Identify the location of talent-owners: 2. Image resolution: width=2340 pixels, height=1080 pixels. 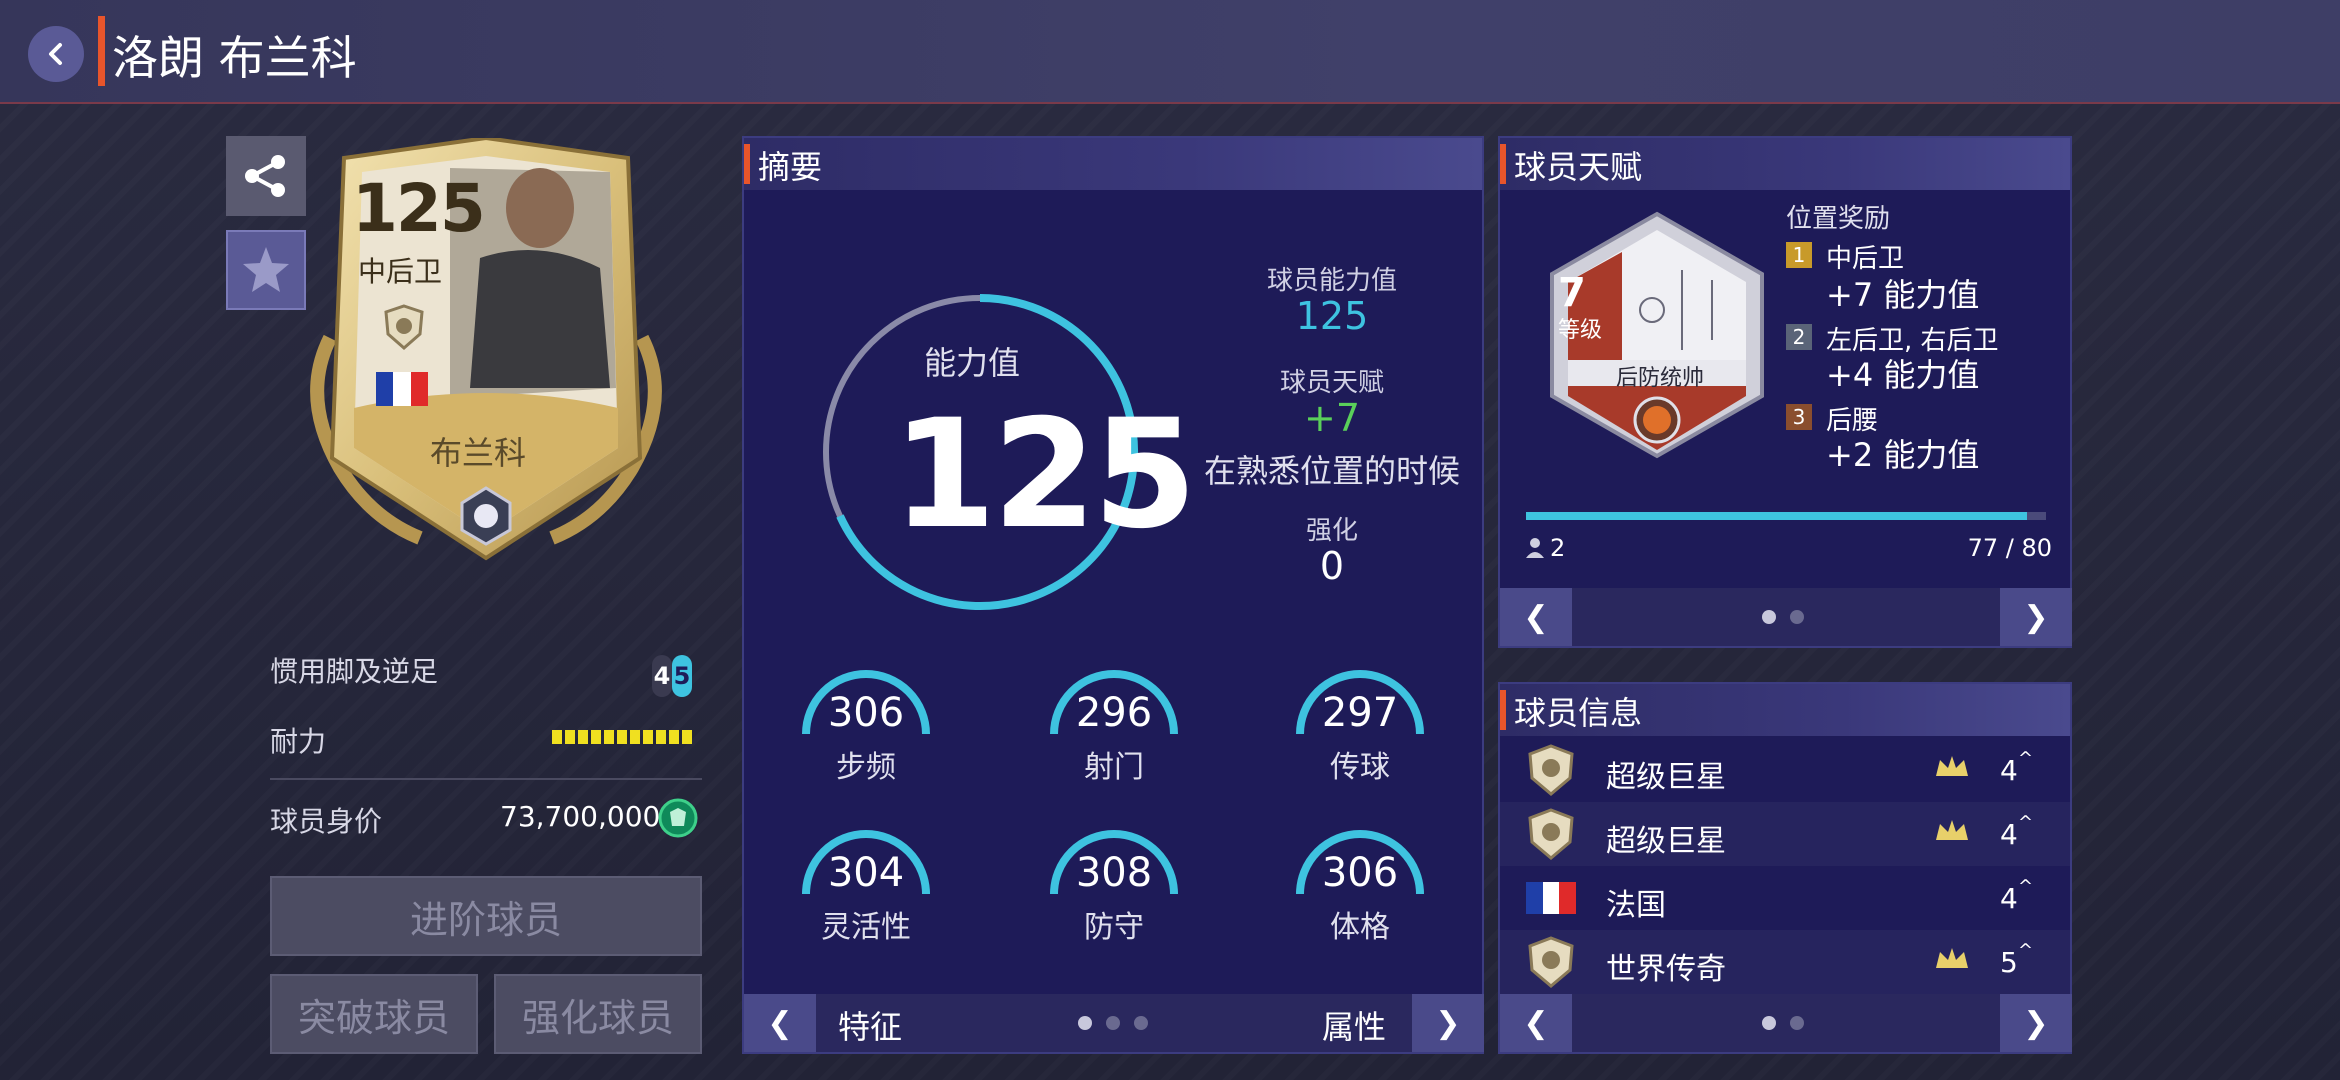
(1558, 548).